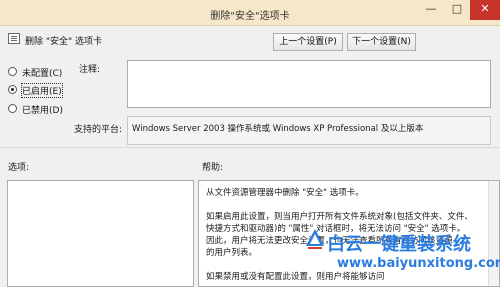  What do you see at coordinates (90, 70) in the screenshot?
I see `comment-label: 注释:` at bounding box center [90, 70].